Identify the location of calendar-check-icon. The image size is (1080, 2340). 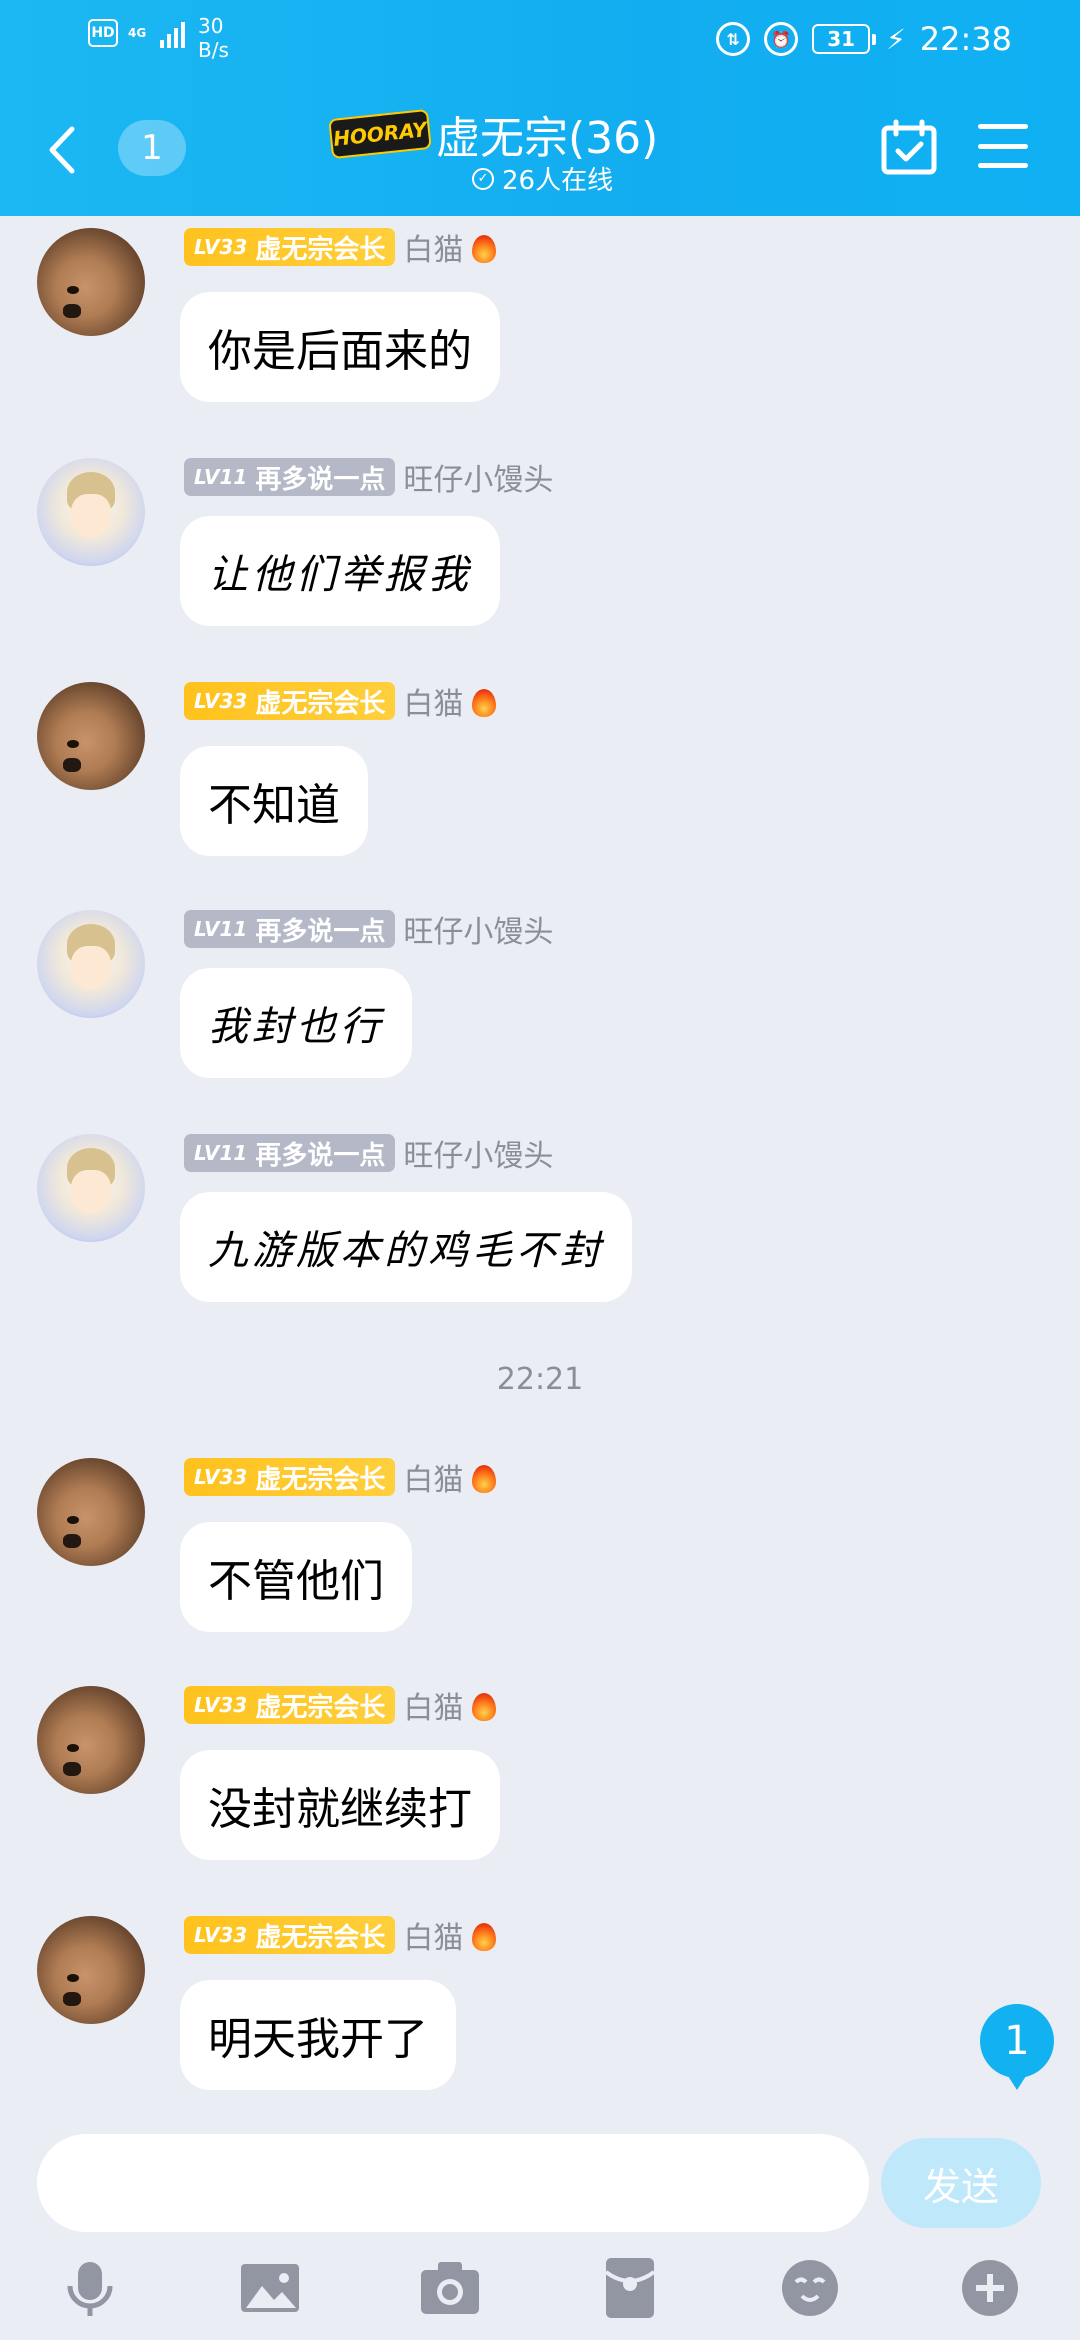
(909, 147).